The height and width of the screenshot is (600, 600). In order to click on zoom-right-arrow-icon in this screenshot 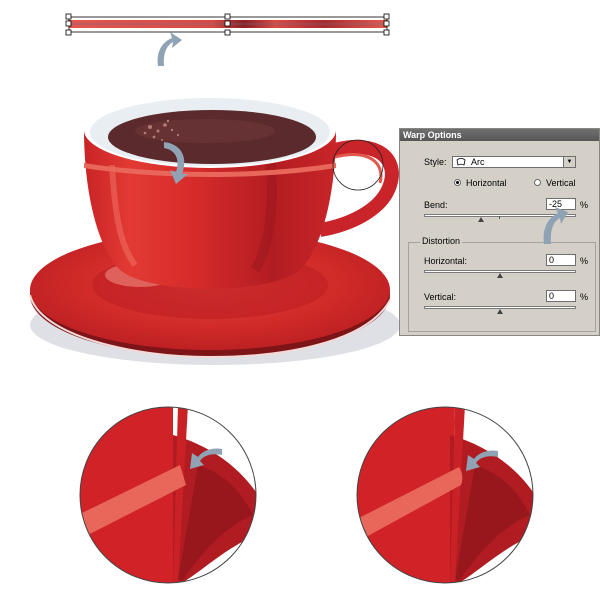, I will do `click(482, 460)`.